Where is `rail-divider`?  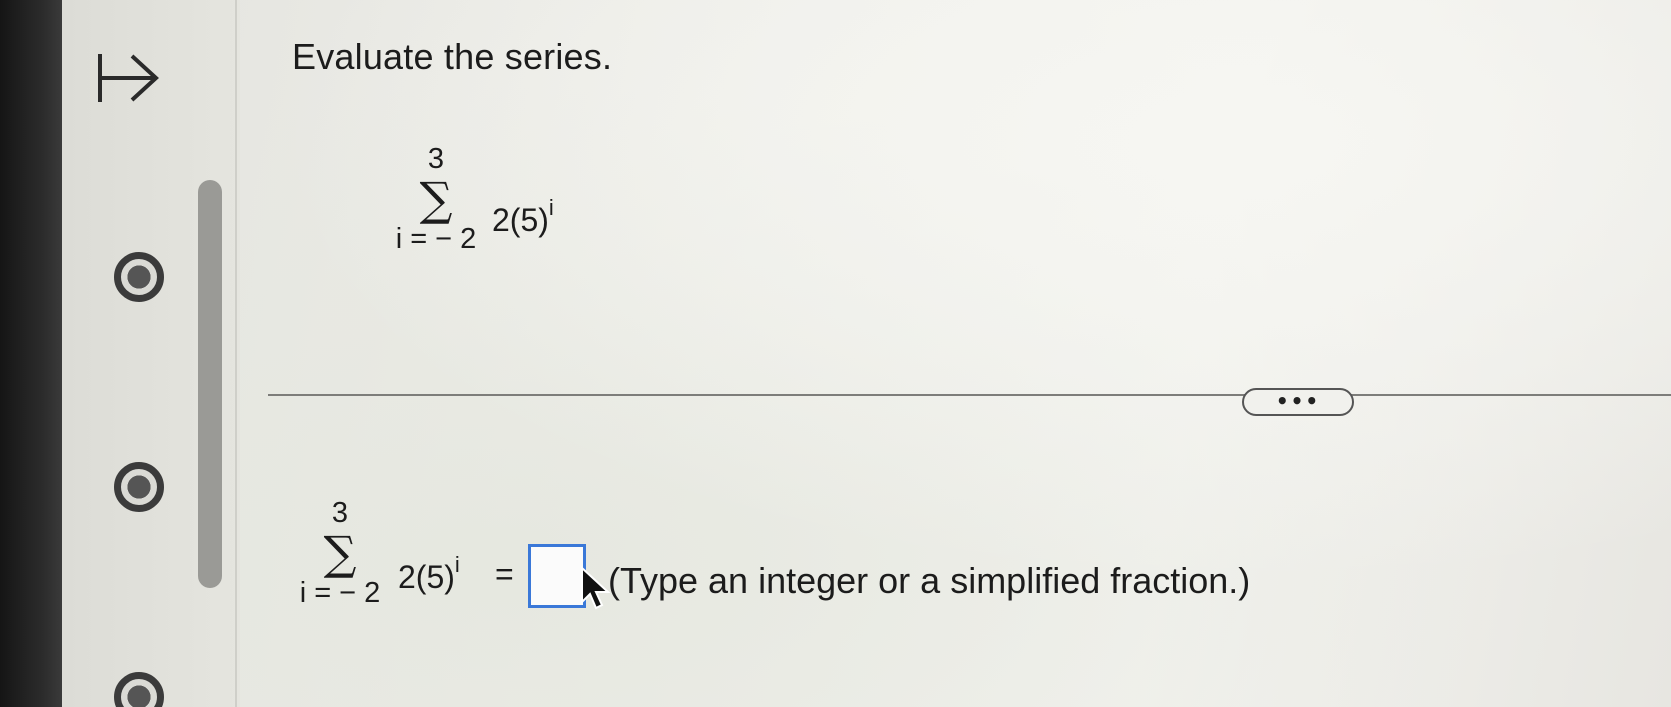 rail-divider is located at coordinates (236, 353).